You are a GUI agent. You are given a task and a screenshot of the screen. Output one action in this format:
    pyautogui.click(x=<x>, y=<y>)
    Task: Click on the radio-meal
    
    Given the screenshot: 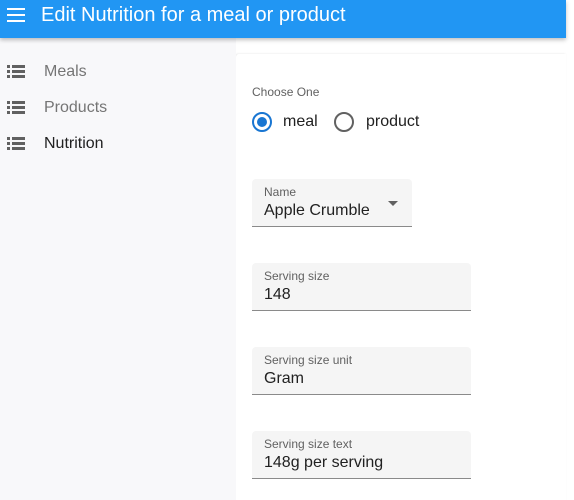 What is the action you would take?
    pyautogui.click(x=262, y=122)
    